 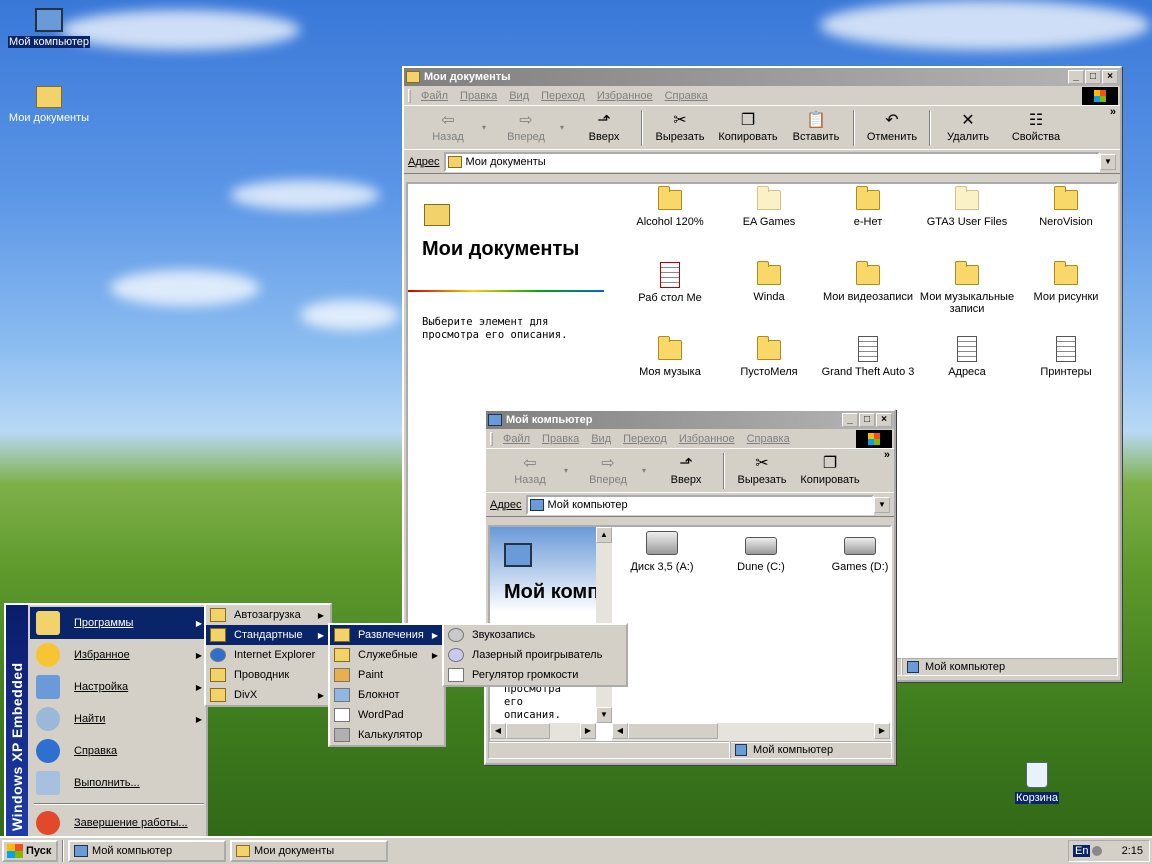 What do you see at coordinates (535, 675) in the screenshot?
I see `menu-item-volume-control: Регулятор громкости` at bounding box center [535, 675].